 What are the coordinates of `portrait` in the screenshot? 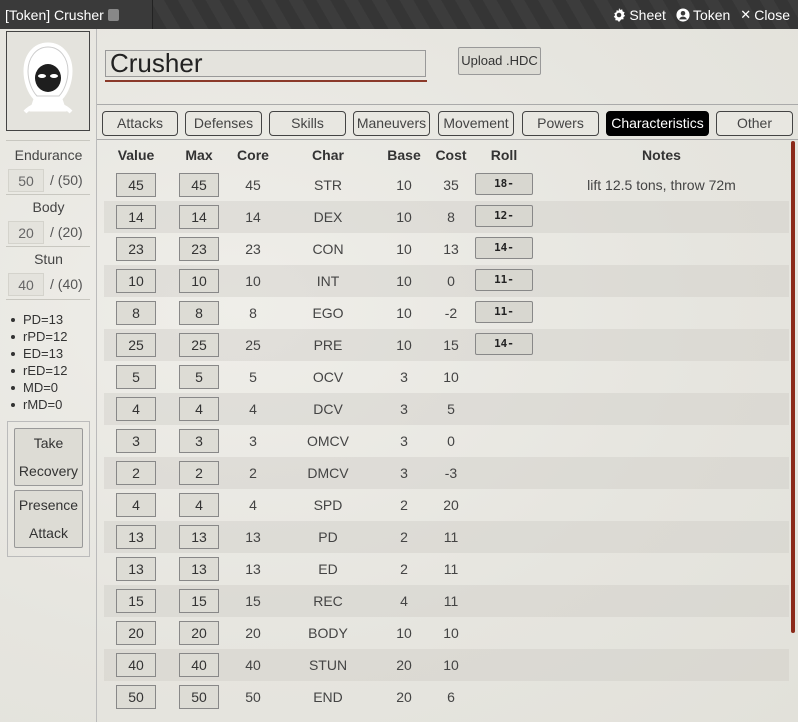 It's located at (48, 81).